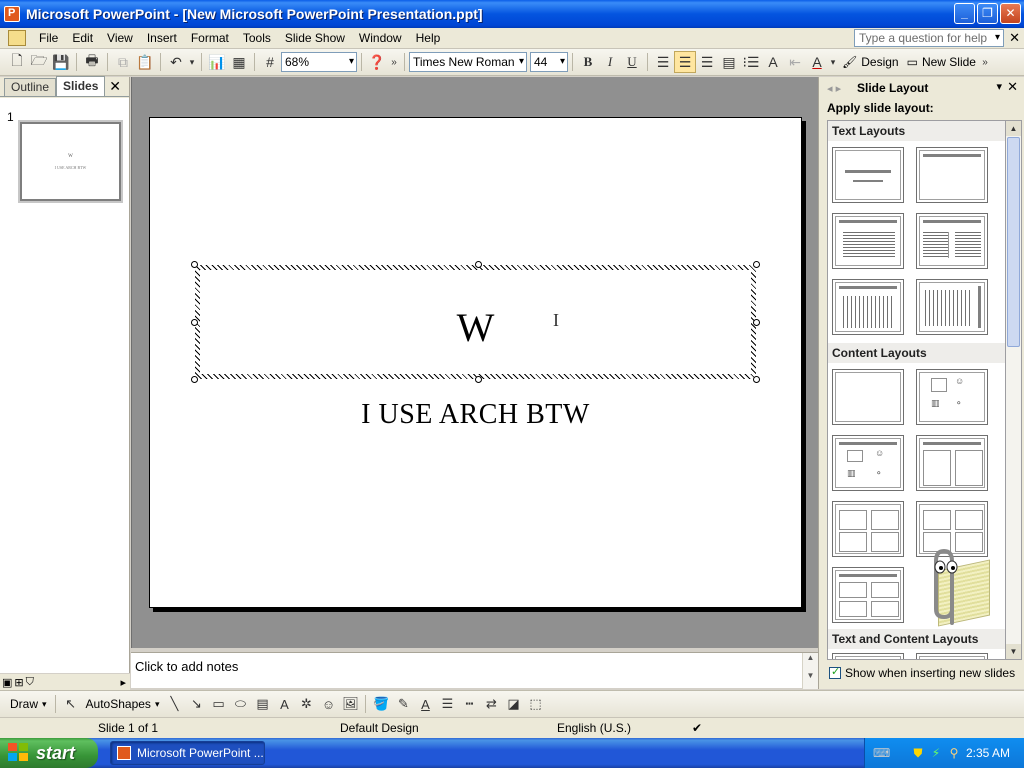  I want to click on notes-pane: Click to add notes ▲ ▼, so click(474, 670).